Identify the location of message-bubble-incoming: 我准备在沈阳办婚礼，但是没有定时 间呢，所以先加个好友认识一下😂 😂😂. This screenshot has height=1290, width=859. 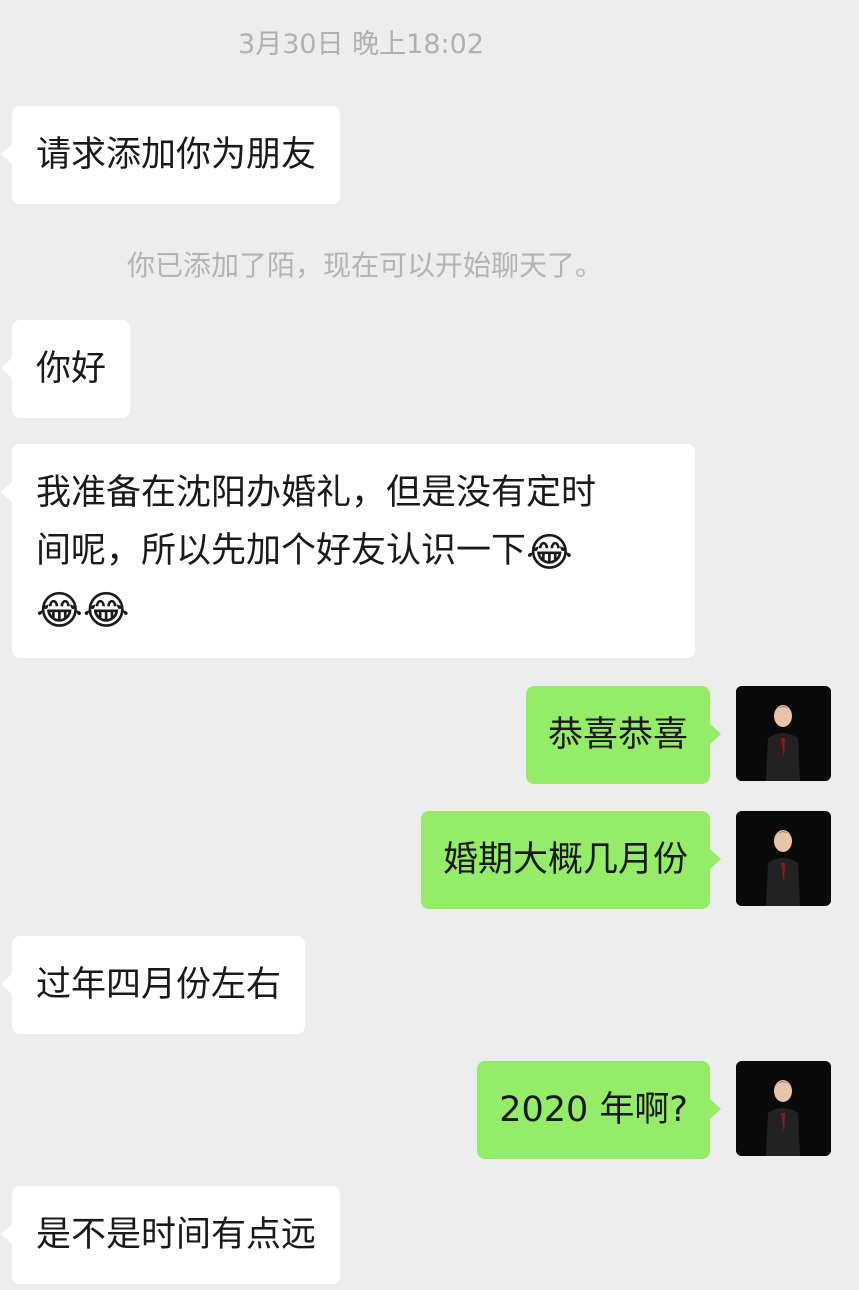
(348, 551).